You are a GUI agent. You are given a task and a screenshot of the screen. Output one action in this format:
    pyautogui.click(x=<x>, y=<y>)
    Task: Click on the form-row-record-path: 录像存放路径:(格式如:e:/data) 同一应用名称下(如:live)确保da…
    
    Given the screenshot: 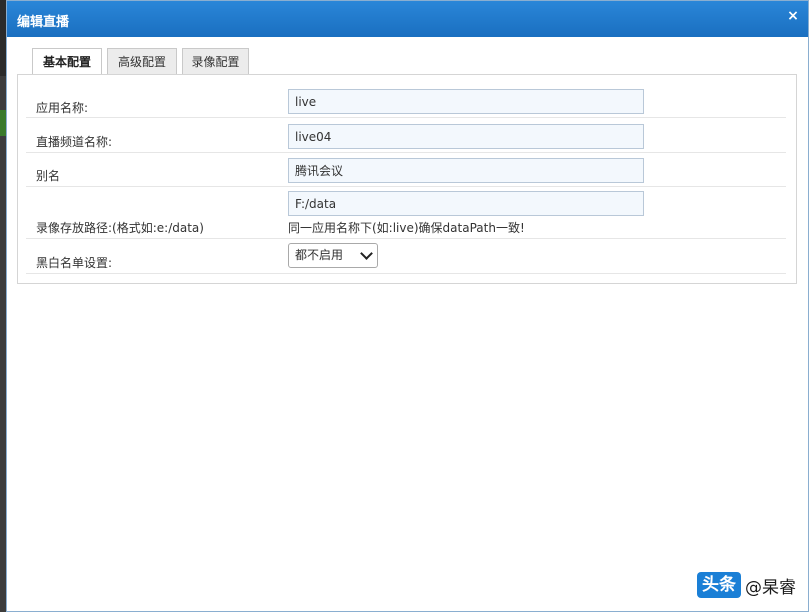 What is the action you would take?
    pyautogui.click(x=406, y=213)
    